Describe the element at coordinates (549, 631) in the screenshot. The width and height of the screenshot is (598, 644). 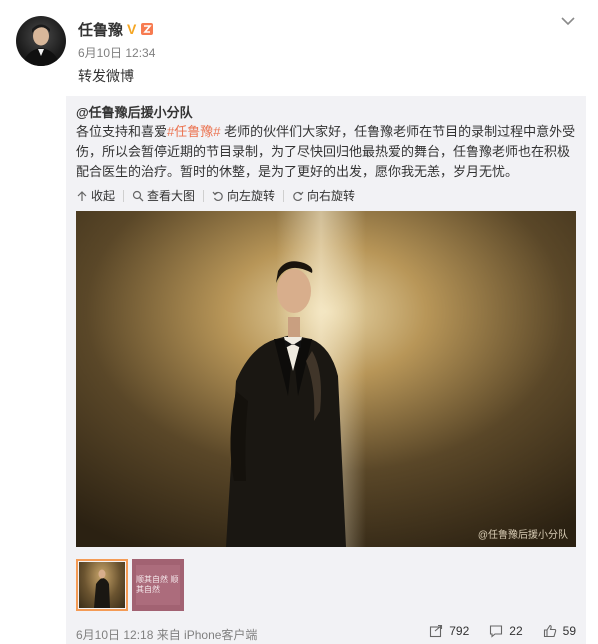
I see `thumbs-up-icon` at that location.